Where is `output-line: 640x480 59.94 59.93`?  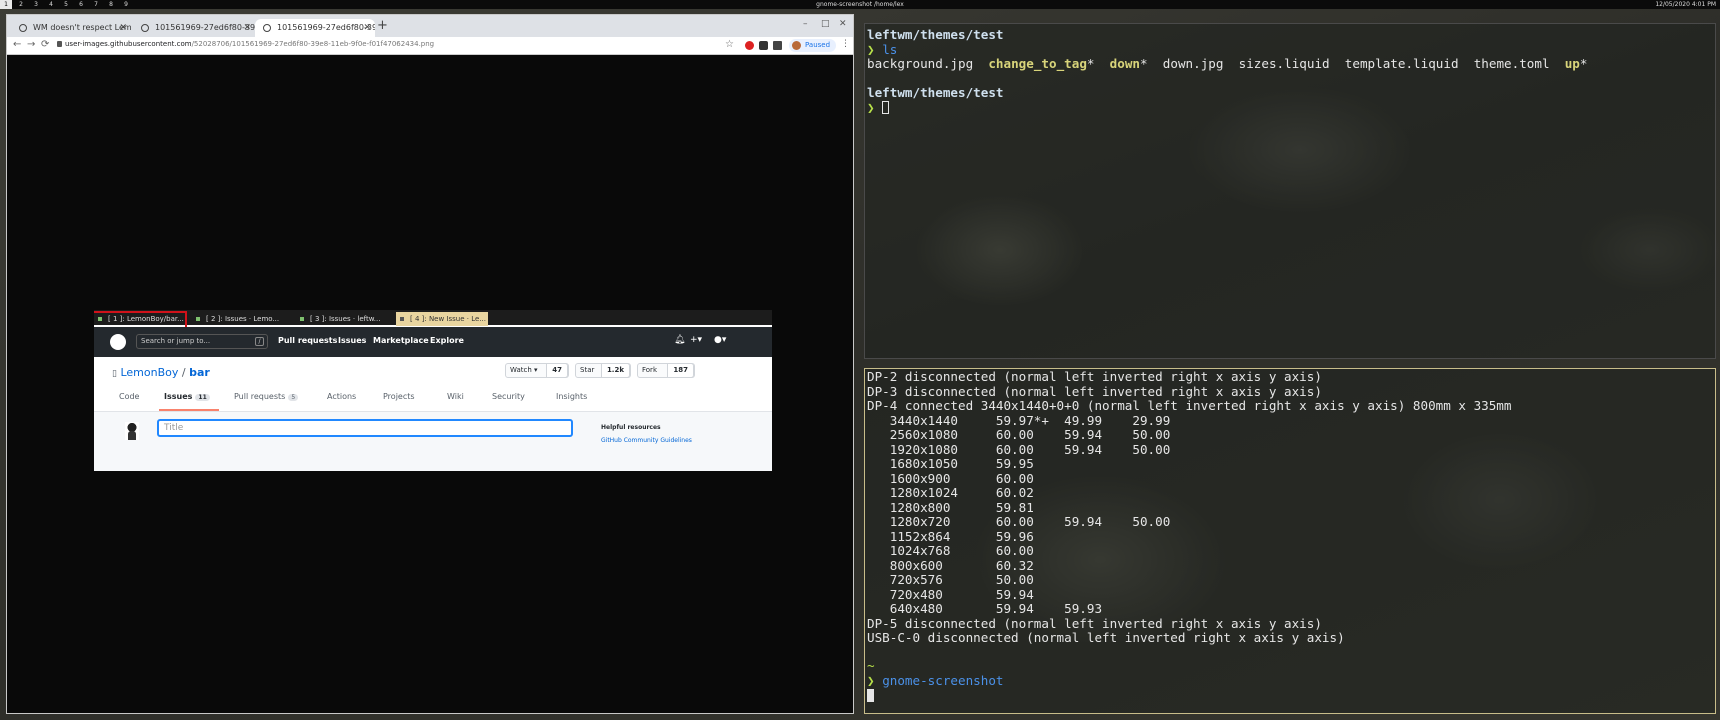
output-line: 640x480 59.94 59.93 is located at coordinates (985, 608).